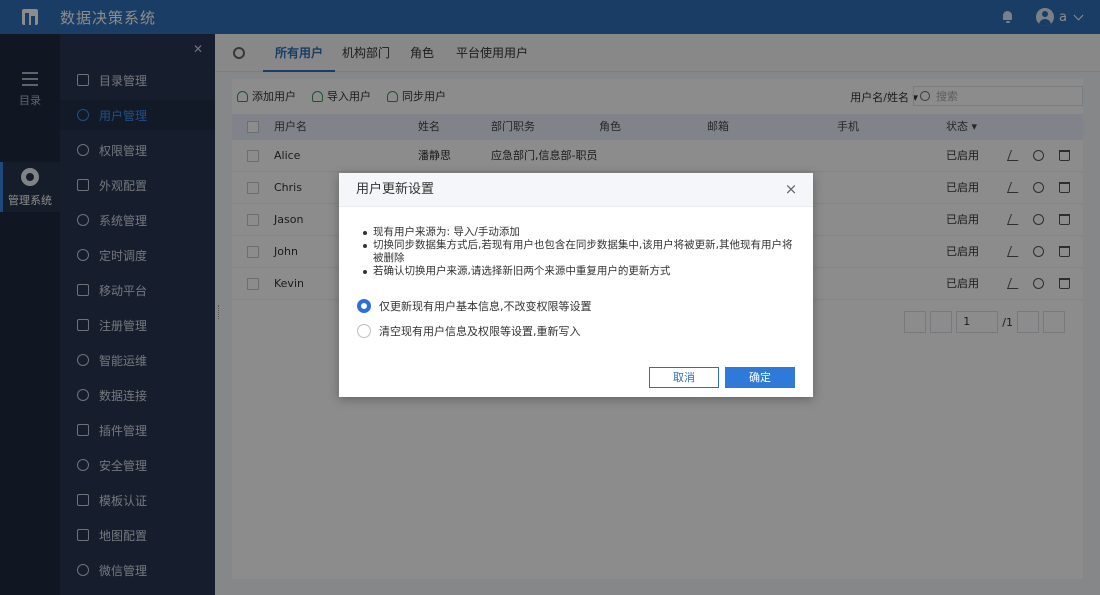 This screenshot has height=595, width=1100. What do you see at coordinates (364, 331) in the screenshot?
I see `radio-unselected` at bounding box center [364, 331].